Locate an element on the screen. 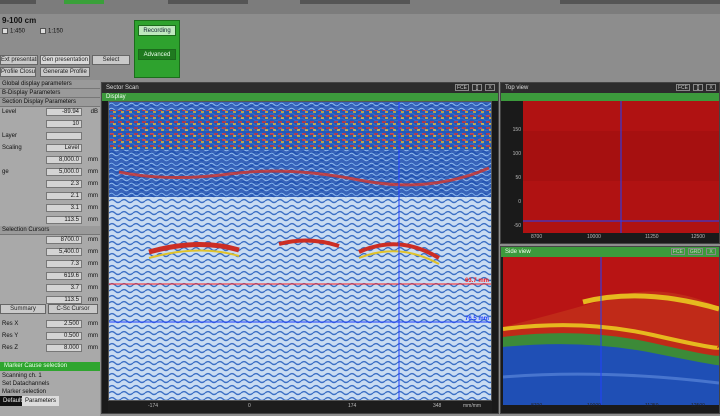  param-row: 113.5 mm is located at coordinates (50, 220).